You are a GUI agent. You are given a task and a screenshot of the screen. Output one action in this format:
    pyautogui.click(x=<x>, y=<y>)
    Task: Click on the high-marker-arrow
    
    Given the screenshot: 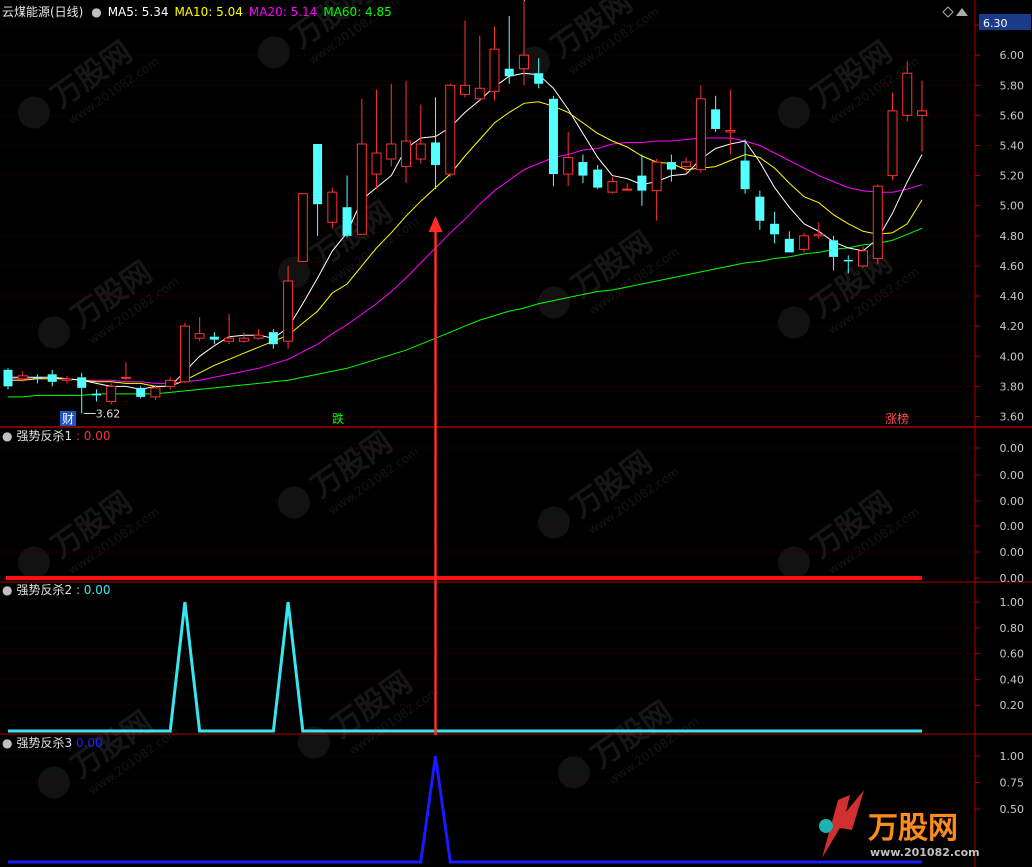 What is the action you would take?
    pyautogui.click(x=524, y=1)
    